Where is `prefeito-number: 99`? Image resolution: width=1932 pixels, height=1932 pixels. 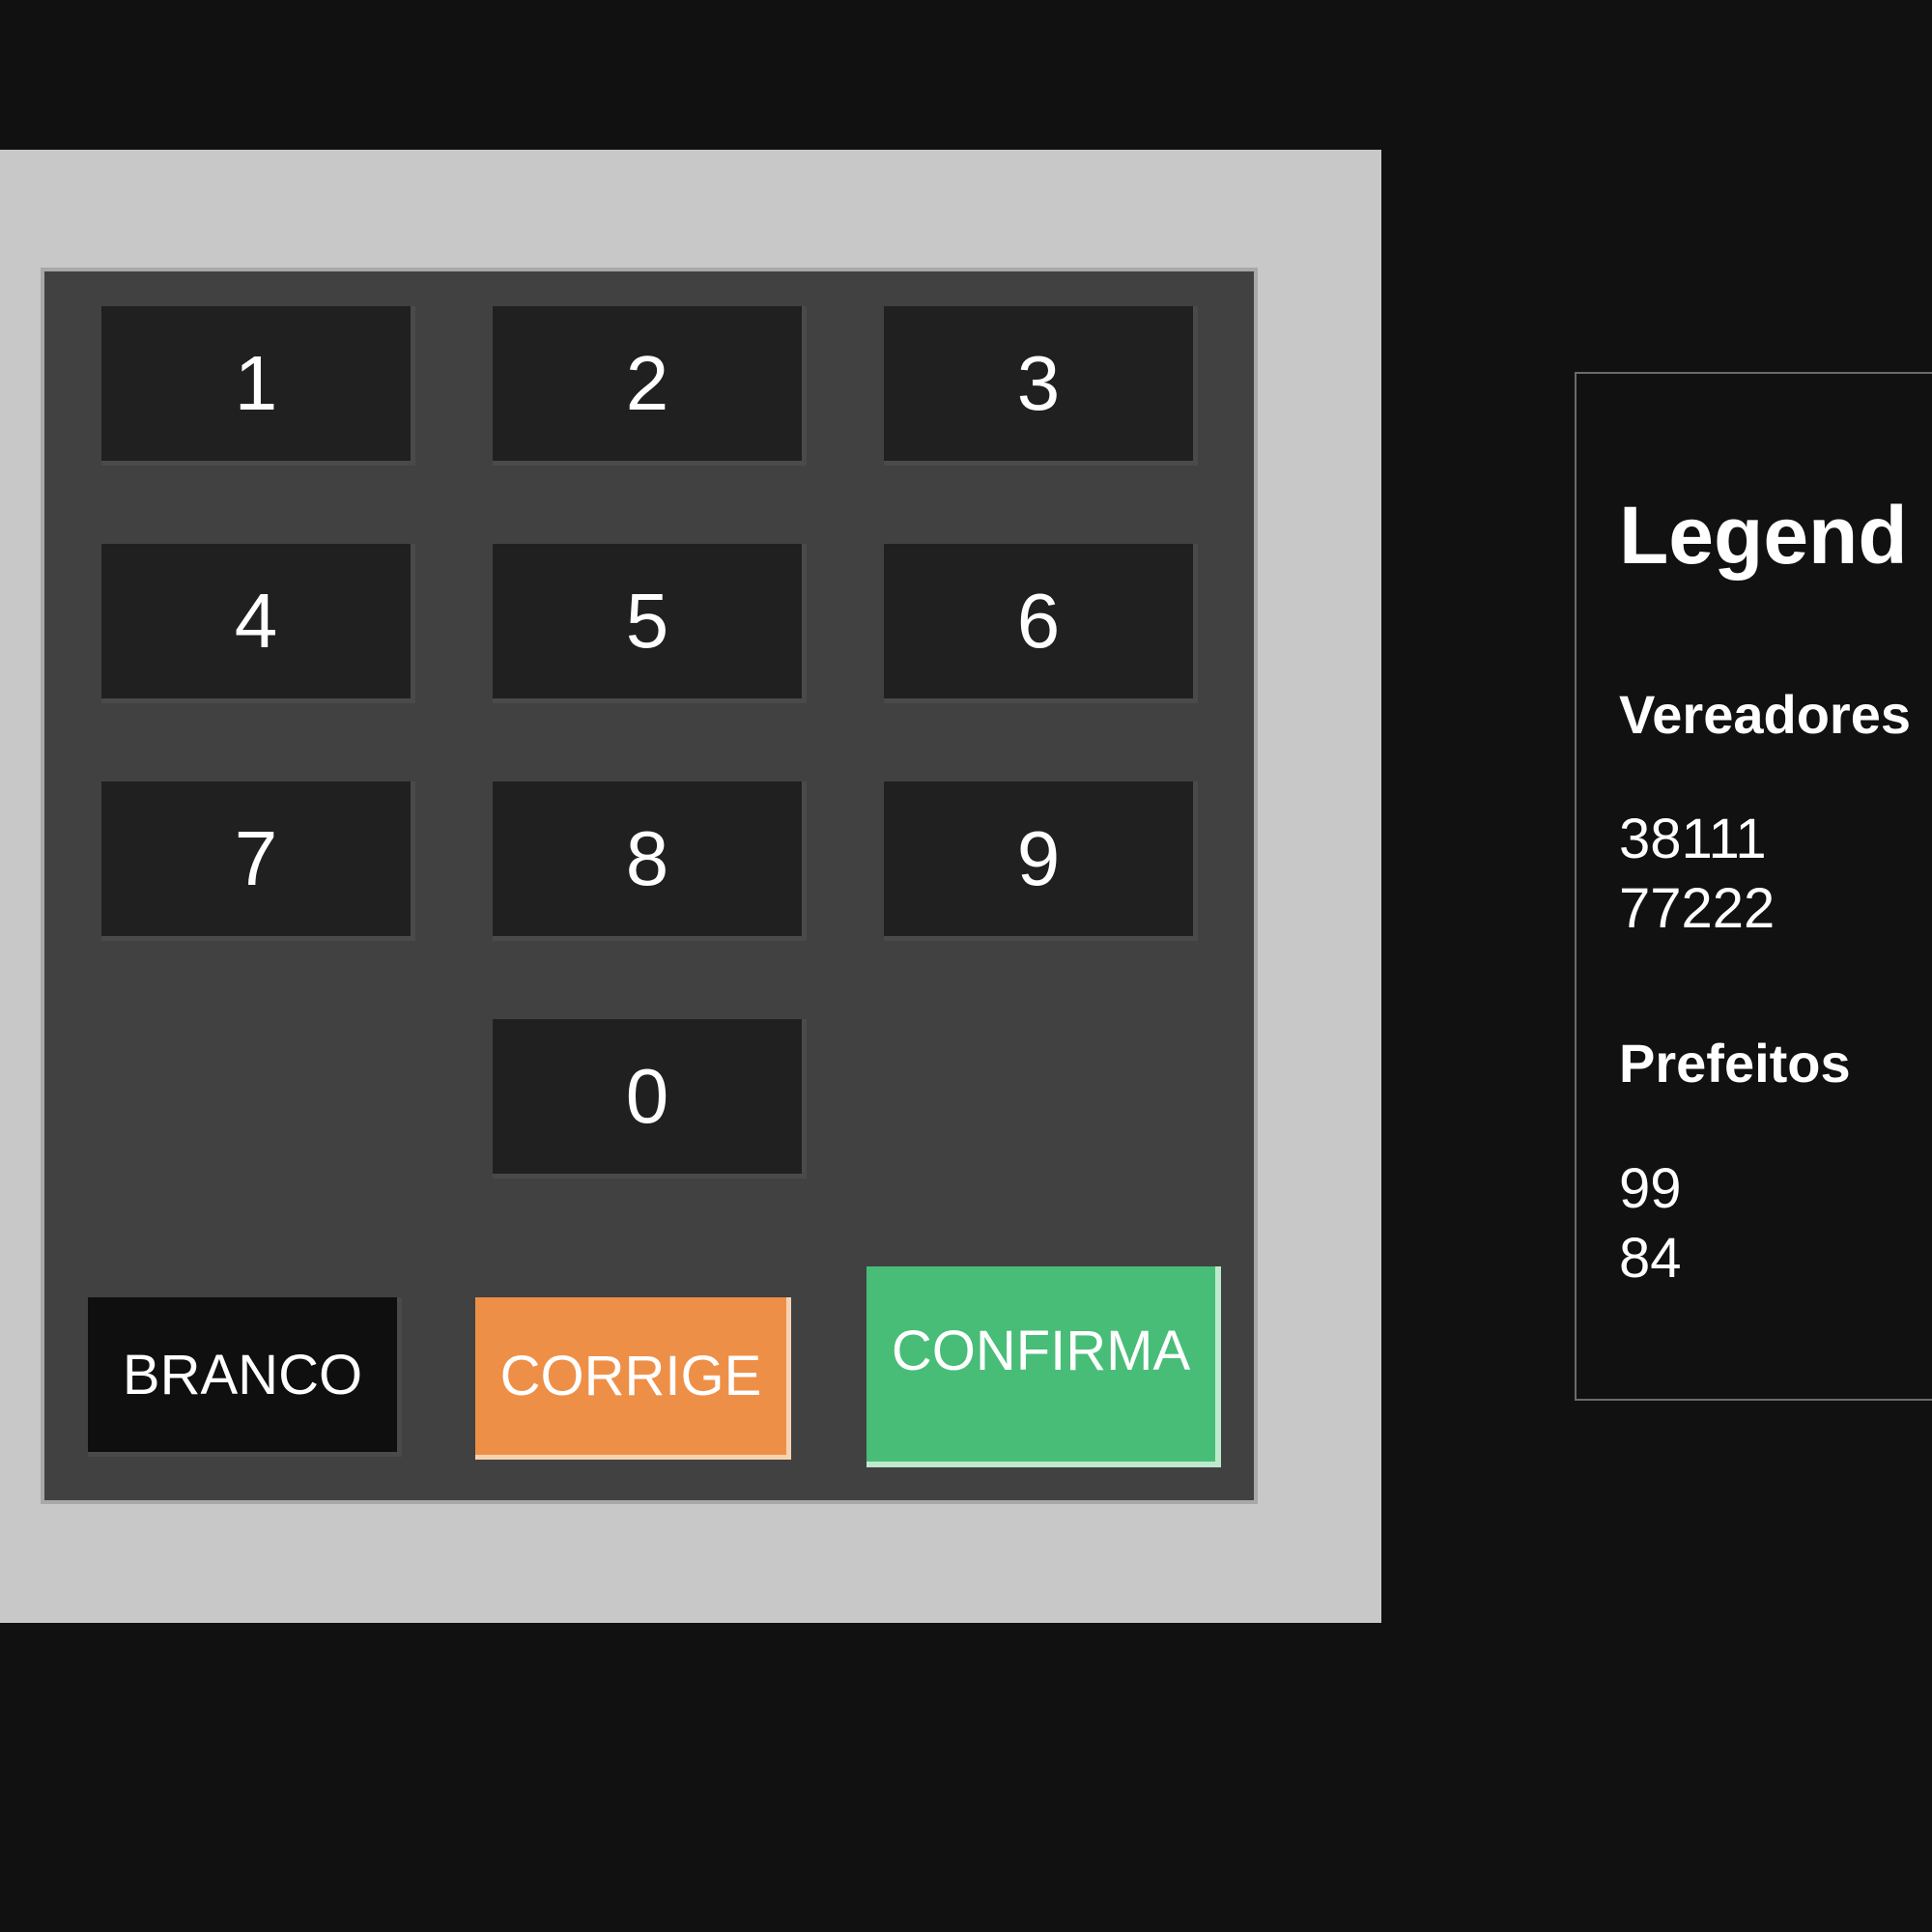
prefeito-number: 99 is located at coordinates (1650, 1188).